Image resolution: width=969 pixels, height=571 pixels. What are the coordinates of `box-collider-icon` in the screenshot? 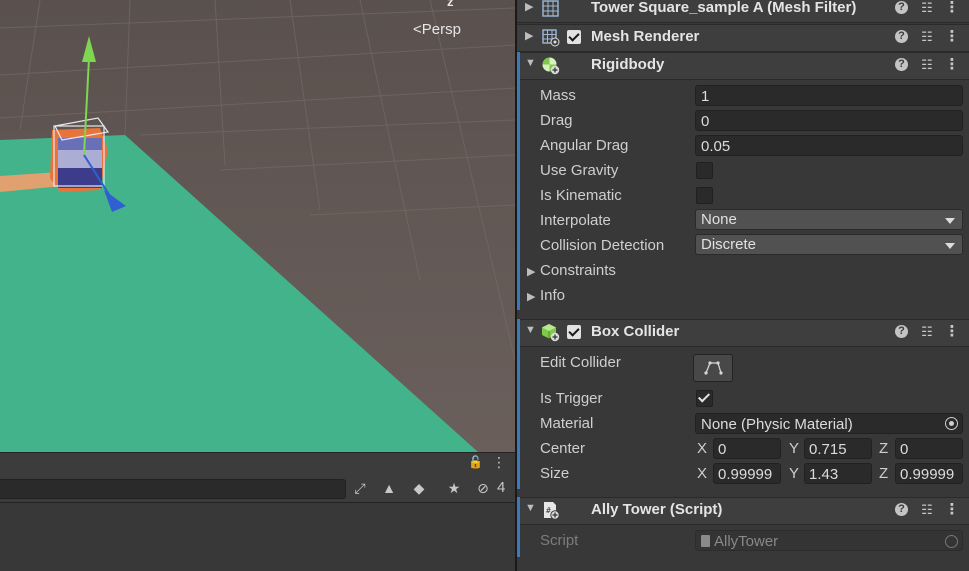 It's located at (551, 333).